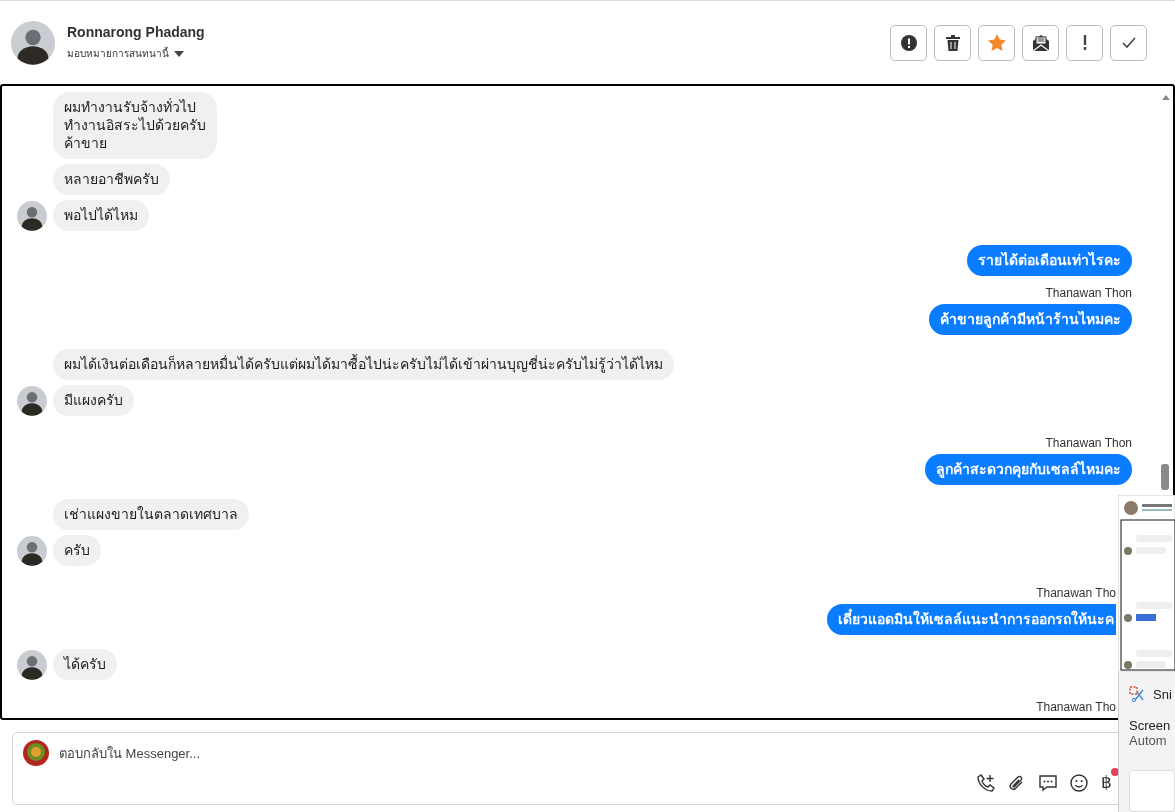  I want to click on message-bubble: ผมได้เงินต่อเดือนก็หลายหมื่นได้ครับแต่ผมได้มาซื้อไปน่ะครับไม่ได้เข้าผ่านบุญชี่น่ะครับไม่รู้ว่าได้ไหม, so click(363, 364).